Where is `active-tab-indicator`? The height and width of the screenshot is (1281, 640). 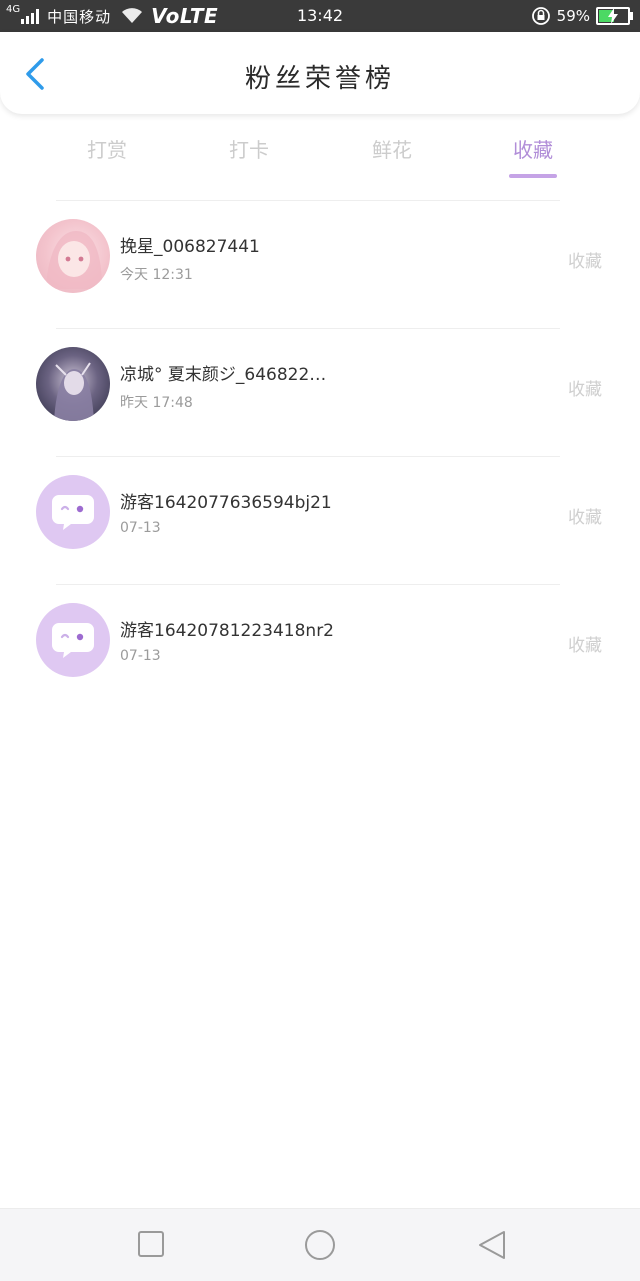
active-tab-indicator is located at coordinates (533, 176).